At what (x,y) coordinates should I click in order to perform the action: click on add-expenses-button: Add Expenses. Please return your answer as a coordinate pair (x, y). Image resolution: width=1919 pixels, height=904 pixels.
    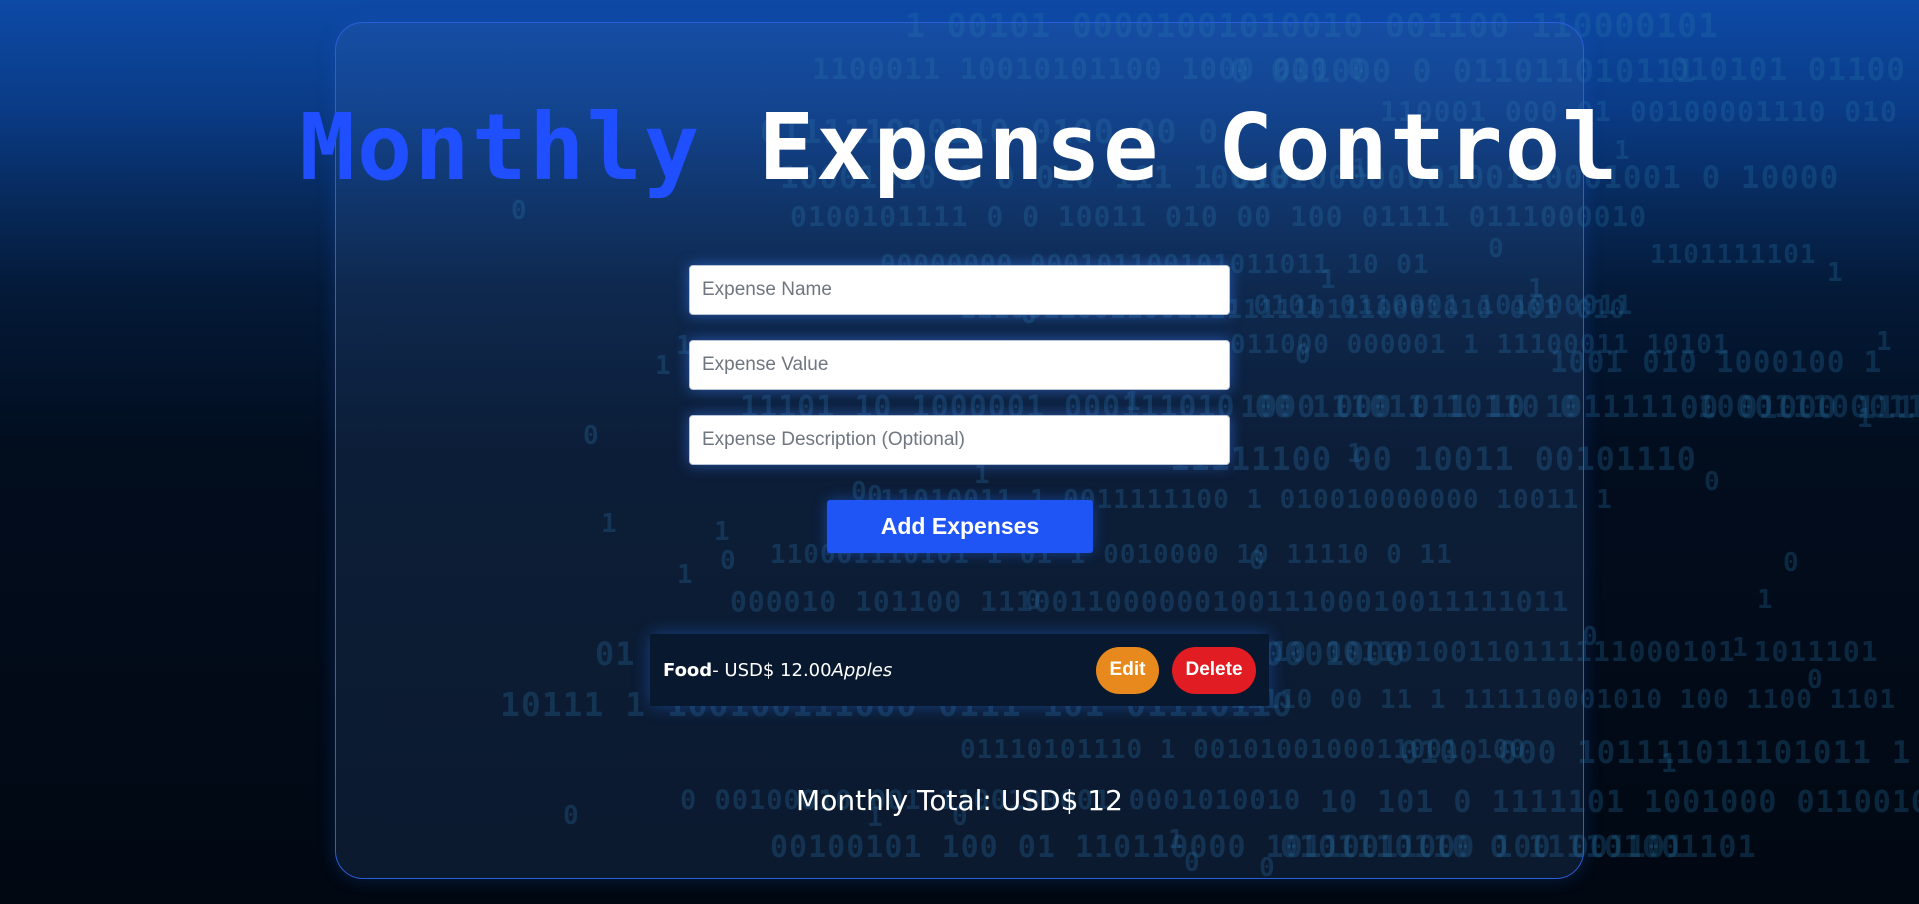
    Looking at the image, I should click on (960, 526).